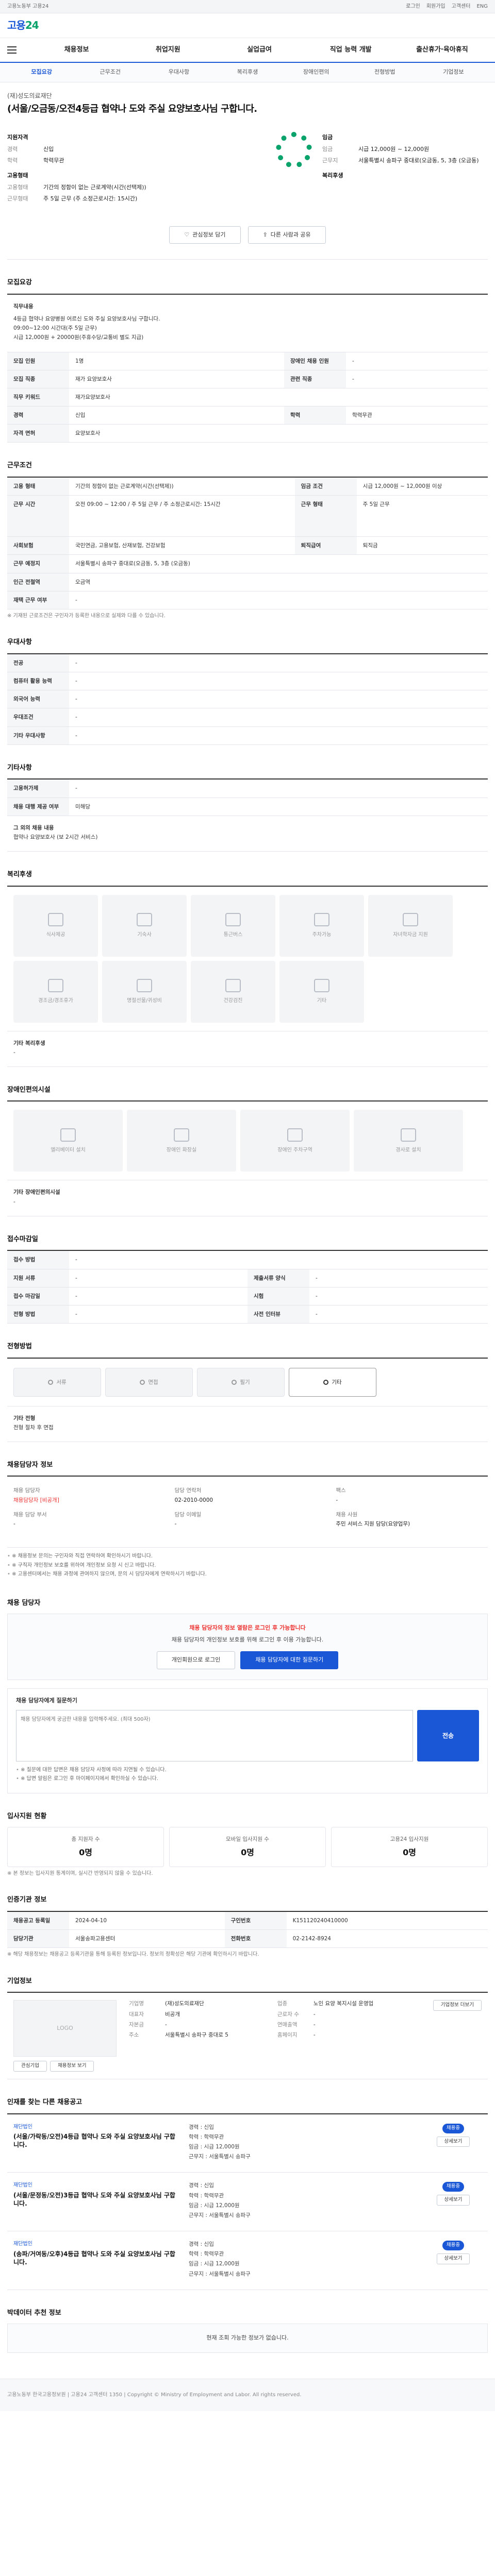 This screenshot has height=2576, width=495. I want to click on table-row: 우대조건 -, so click(247, 717).